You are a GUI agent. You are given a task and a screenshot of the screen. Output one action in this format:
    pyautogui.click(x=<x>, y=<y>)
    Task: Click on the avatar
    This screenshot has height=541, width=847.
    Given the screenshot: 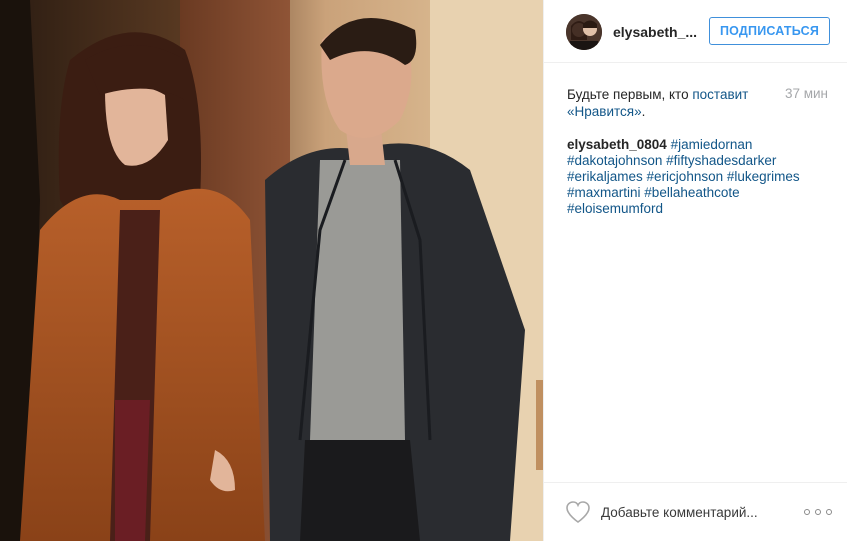 What is the action you would take?
    pyautogui.click(x=584, y=32)
    